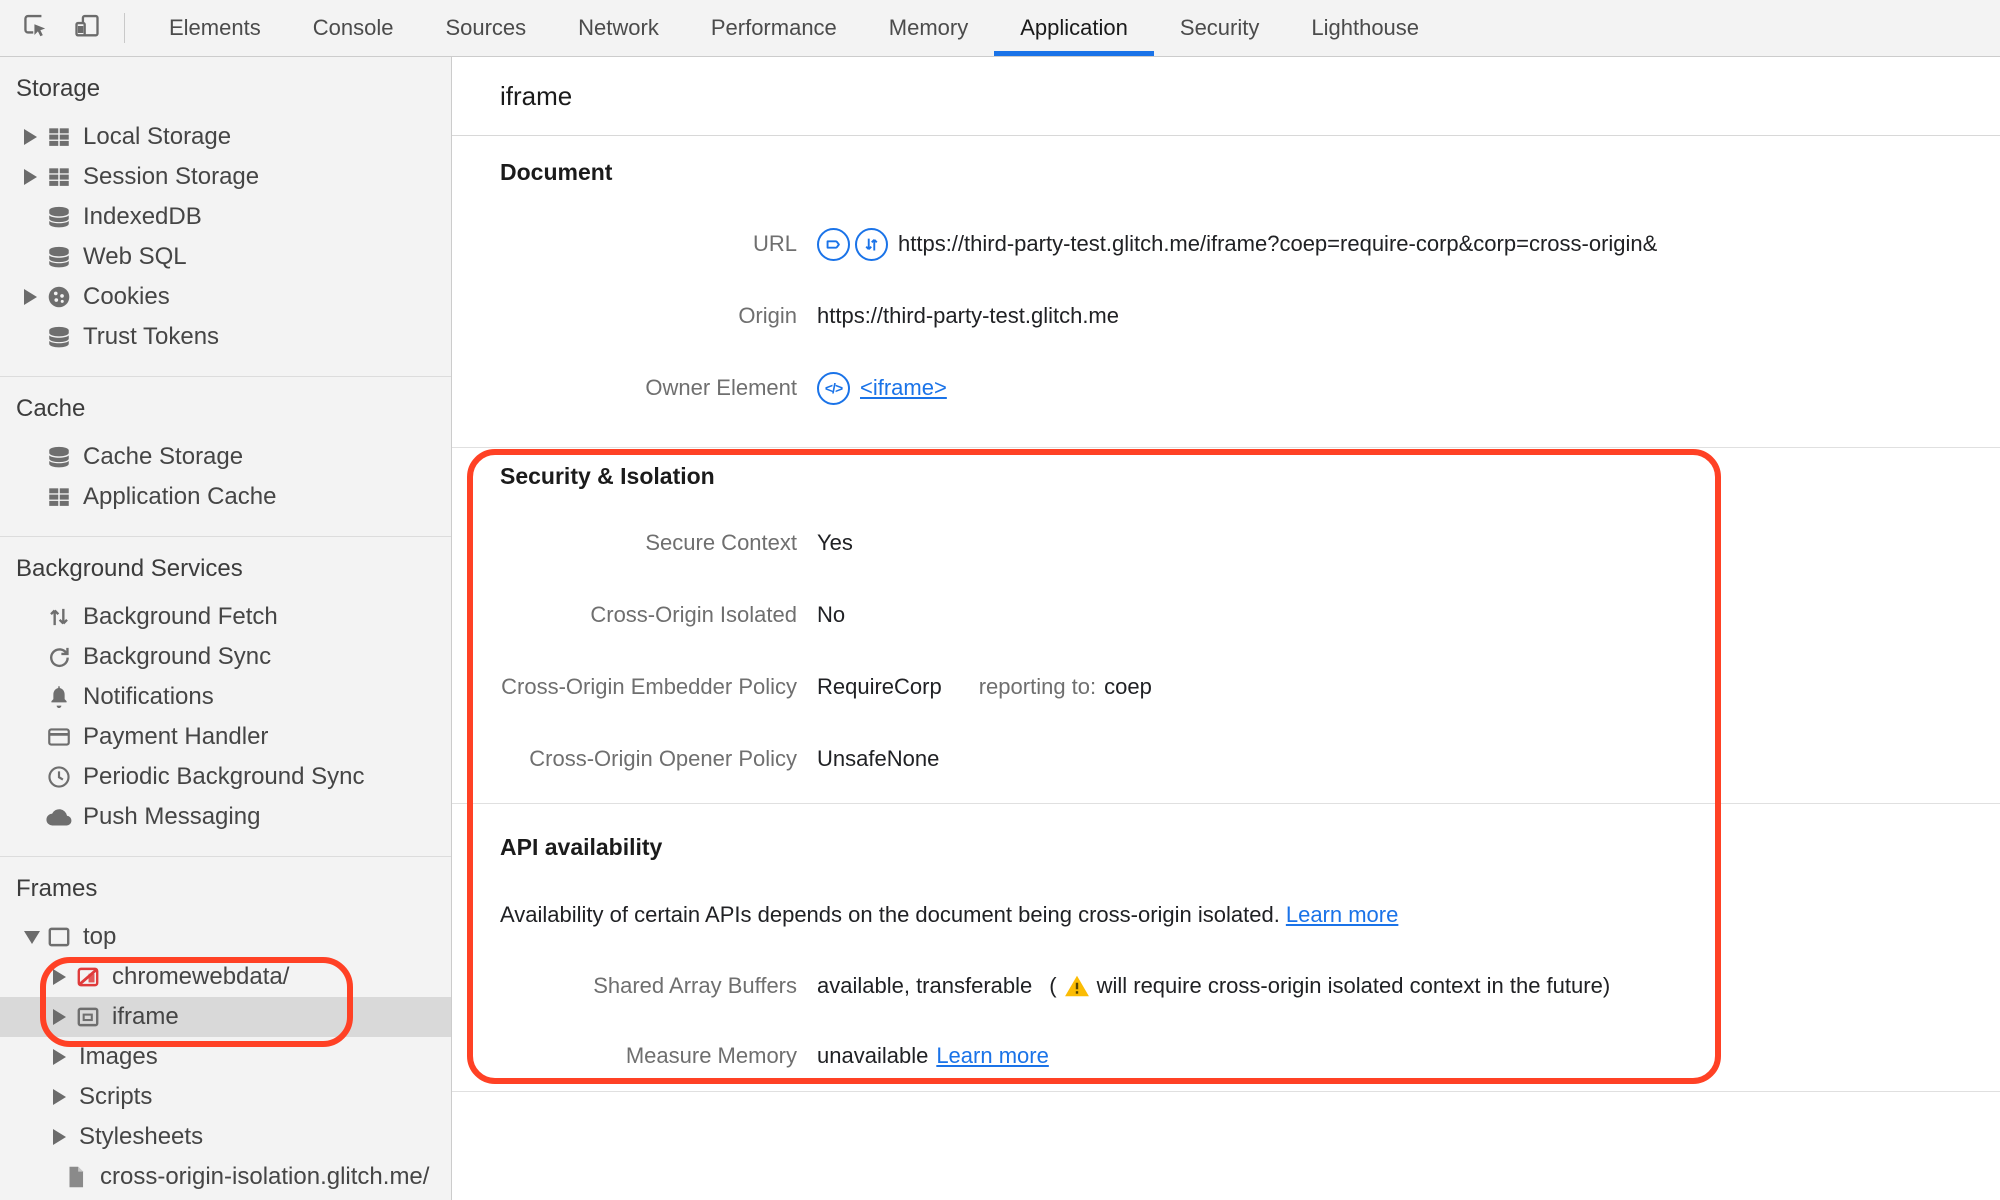 The image size is (2000, 1200). Describe the element at coordinates (225, 497) in the screenshot. I see `sidebar-item-application-cache: Application Cache` at that location.